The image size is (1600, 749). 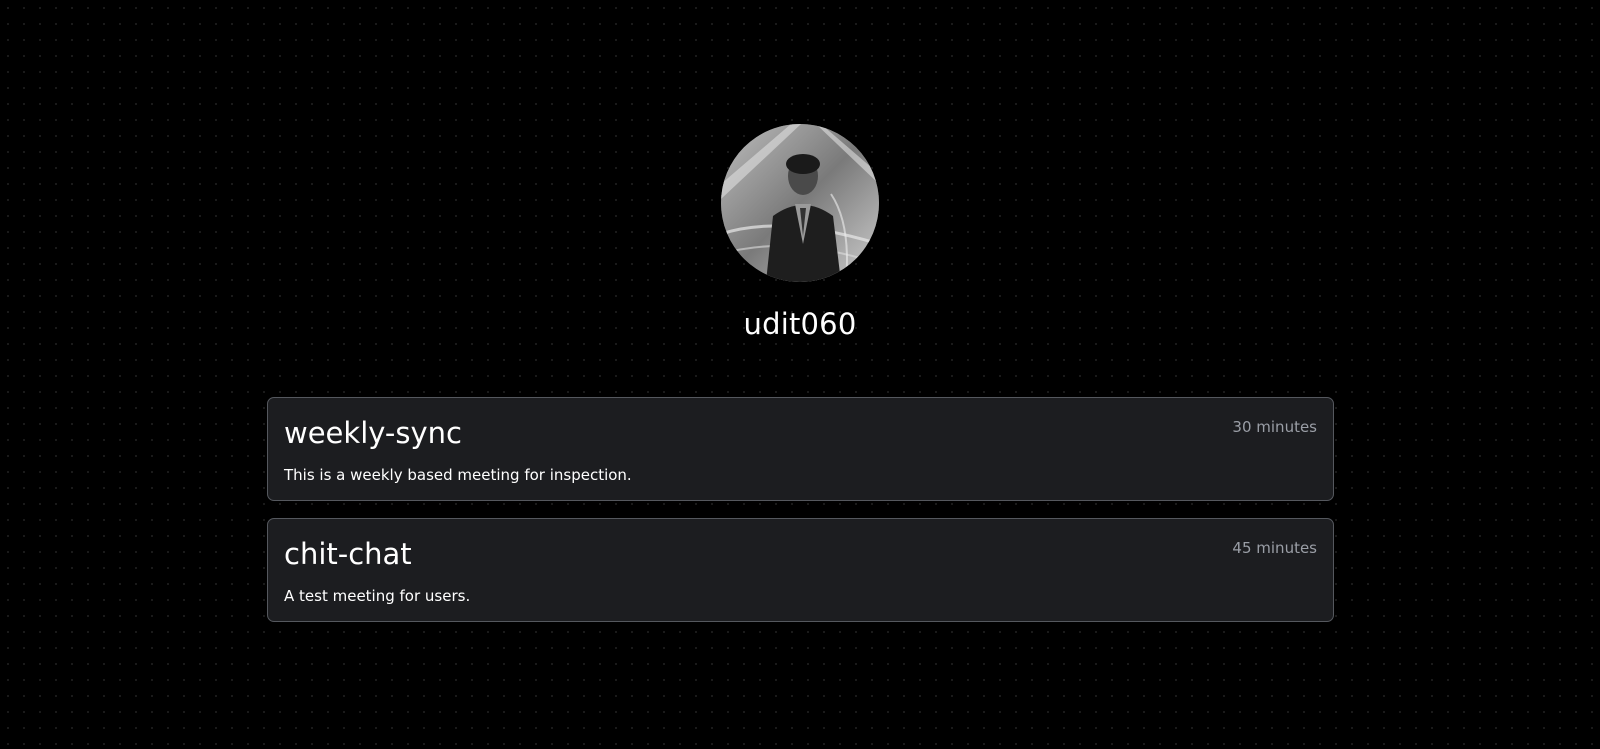 What do you see at coordinates (373, 433) in the screenshot?
I see `event-title: weekly-sync` at bounding box center [373, 433].